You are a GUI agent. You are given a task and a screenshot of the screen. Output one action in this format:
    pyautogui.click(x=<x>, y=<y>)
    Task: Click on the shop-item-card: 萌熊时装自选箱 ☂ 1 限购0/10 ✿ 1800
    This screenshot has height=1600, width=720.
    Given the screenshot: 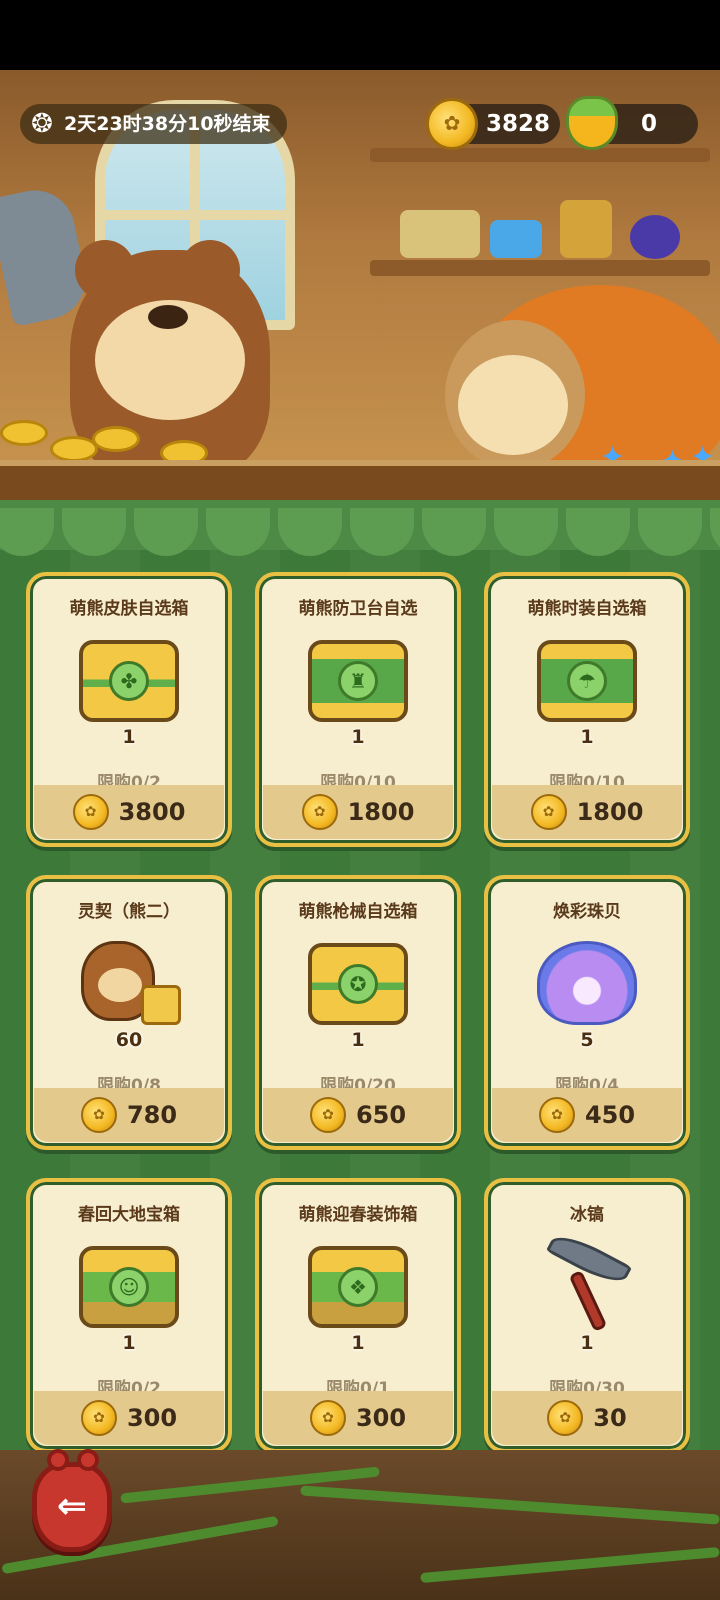 What is the action you would take?
    pyautogui.click(x=587, y=709)
    